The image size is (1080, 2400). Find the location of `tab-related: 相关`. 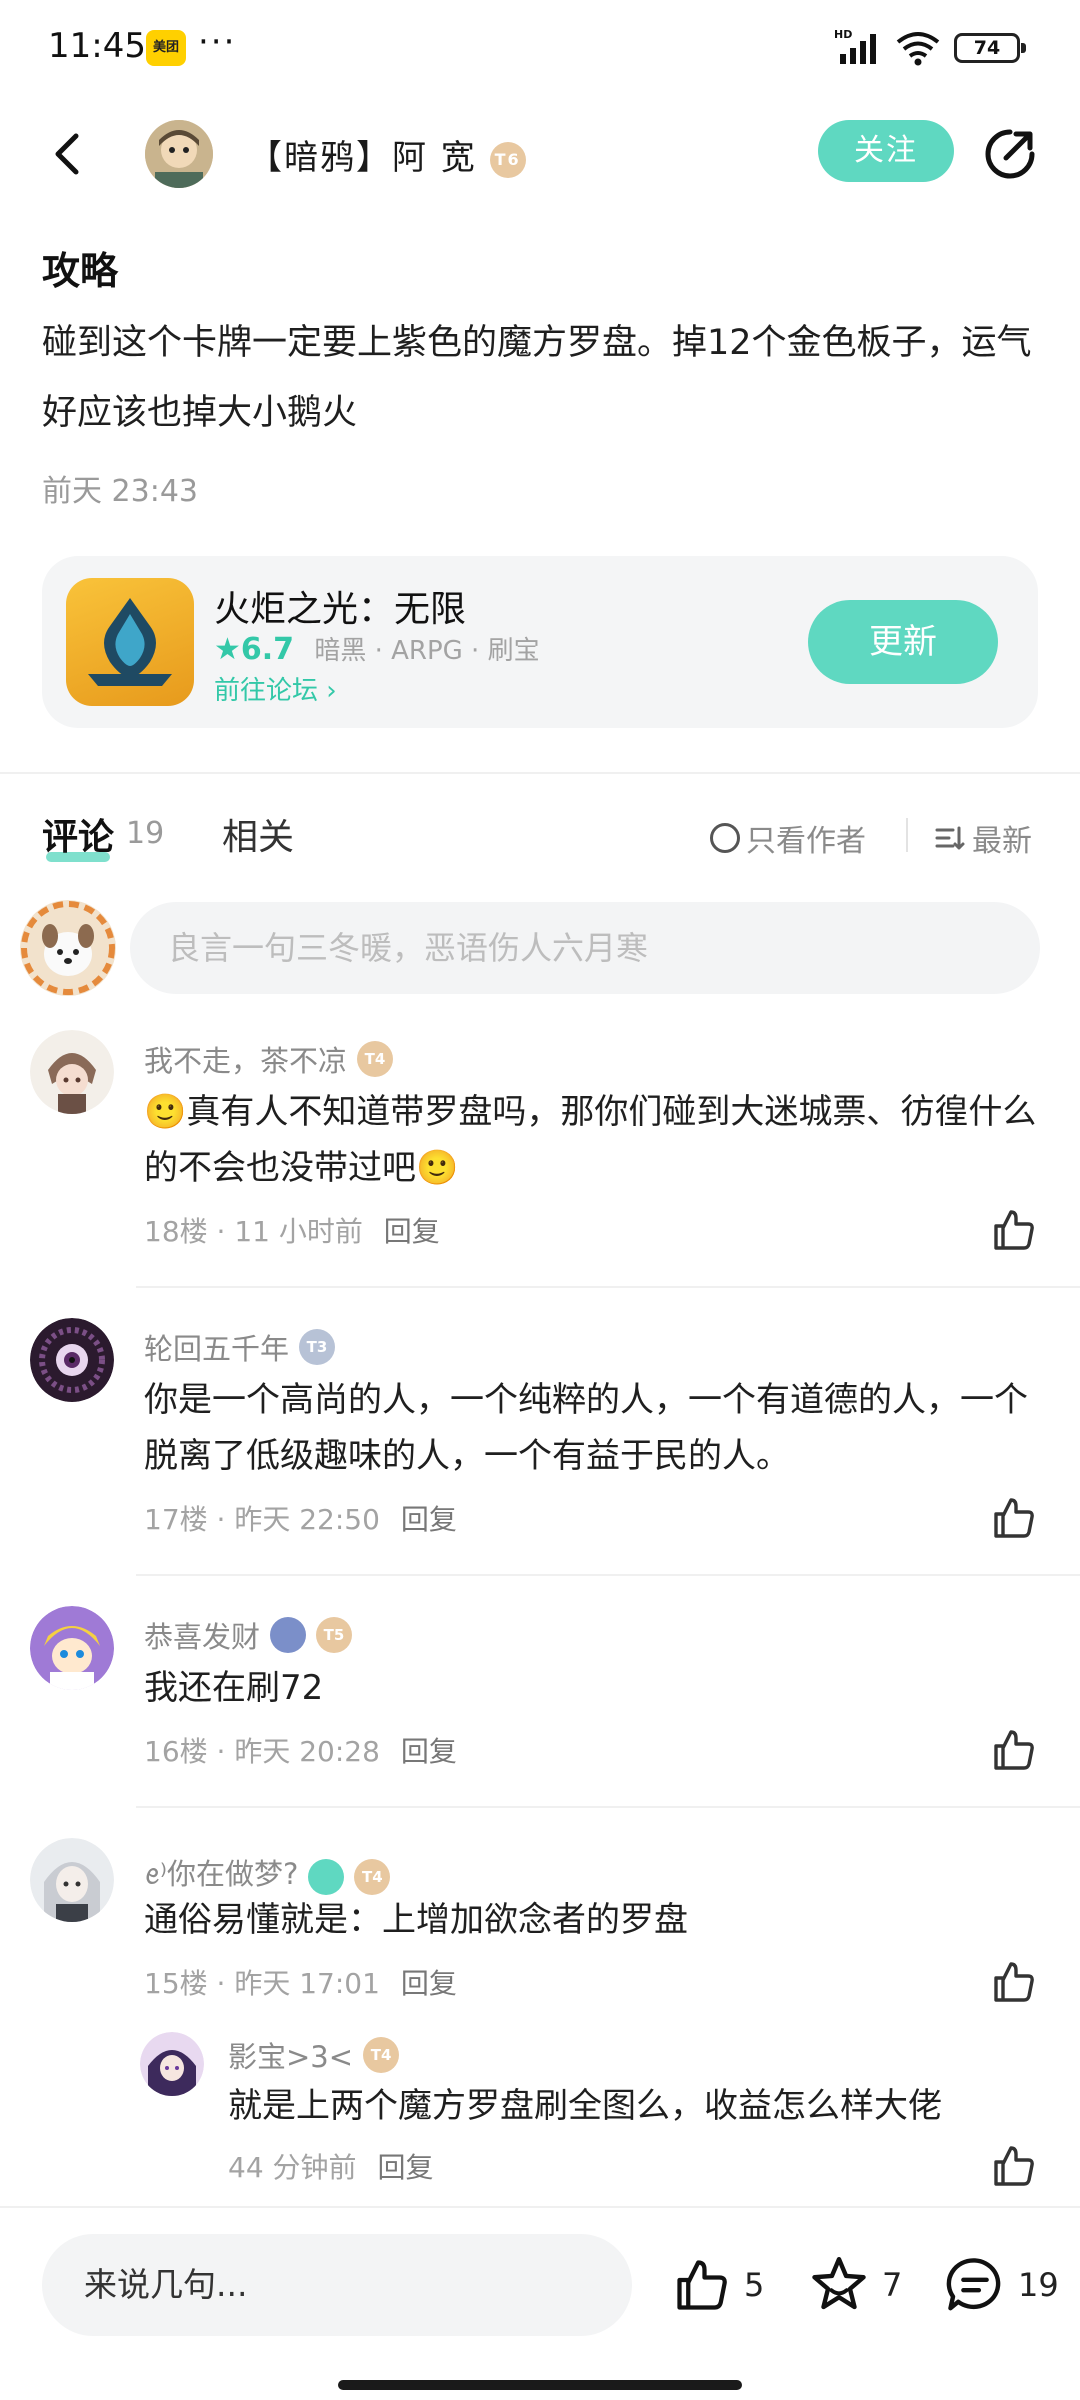

tab-related: 相关 is located at coordinates (258, 834).